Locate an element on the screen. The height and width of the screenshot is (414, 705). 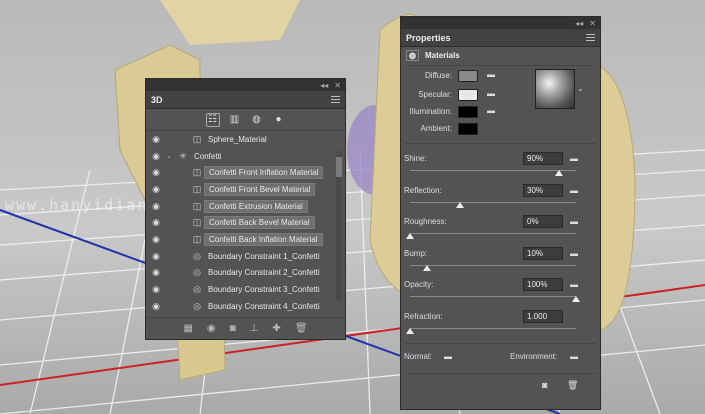
section-title: Materials is located at coordinates (442, 55).